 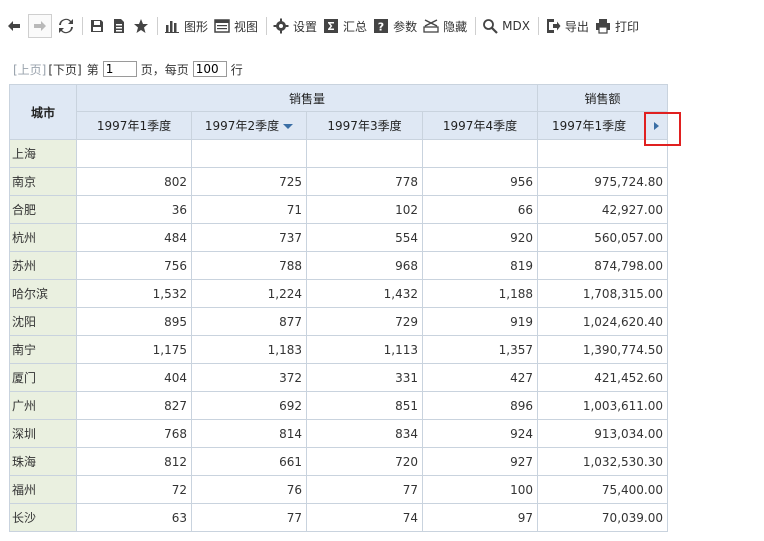 What do you see at coordinates (209, 69) in the screenshot?
I see `rows-per-page-input` at bounding box center [209, 69].